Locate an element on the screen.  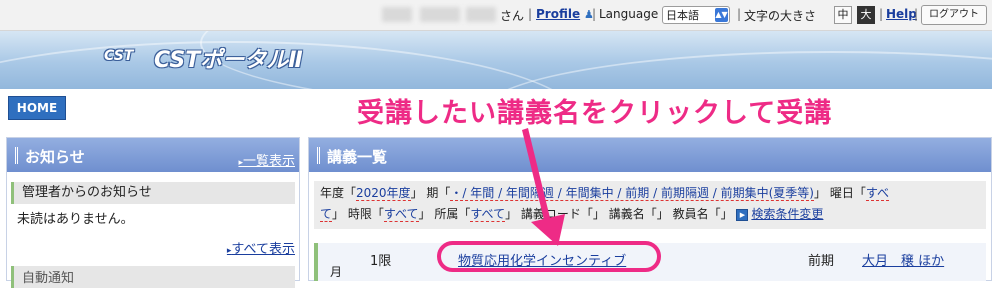
arrow-head is located at coordinates (548, 230).